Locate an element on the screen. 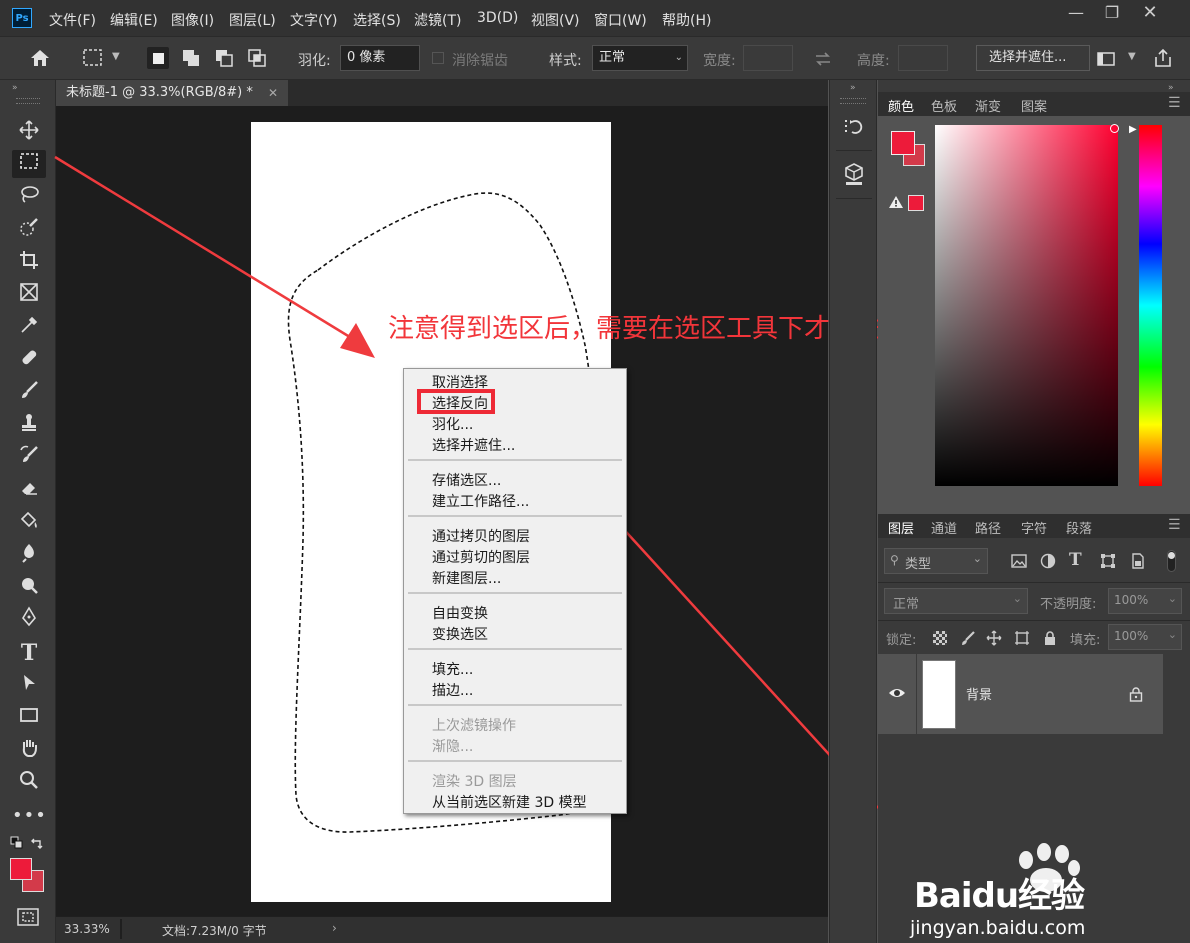  grip-icon is located at coordinates (853, 101).